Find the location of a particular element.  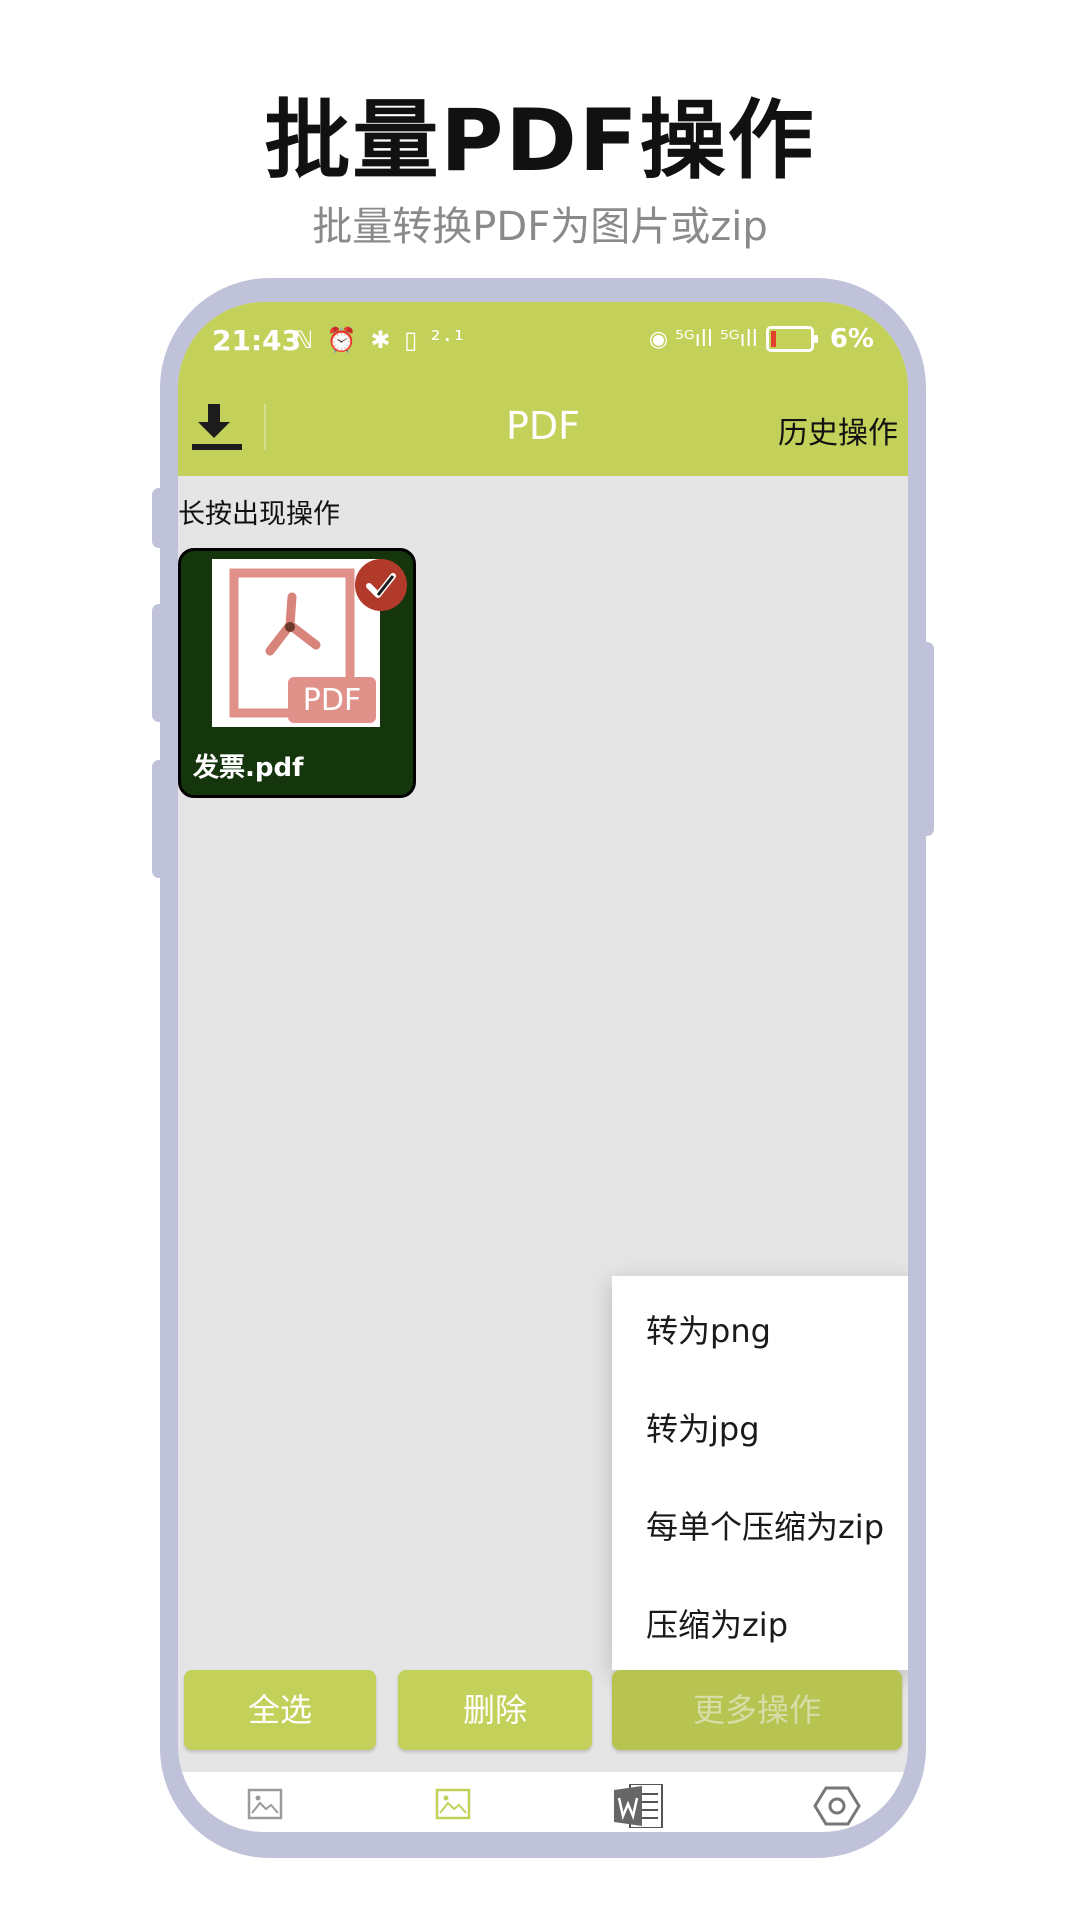

signal-icons: ◉ ⁵ᴳıll ⁵ᴳıll is located at coordinates (703, 339).